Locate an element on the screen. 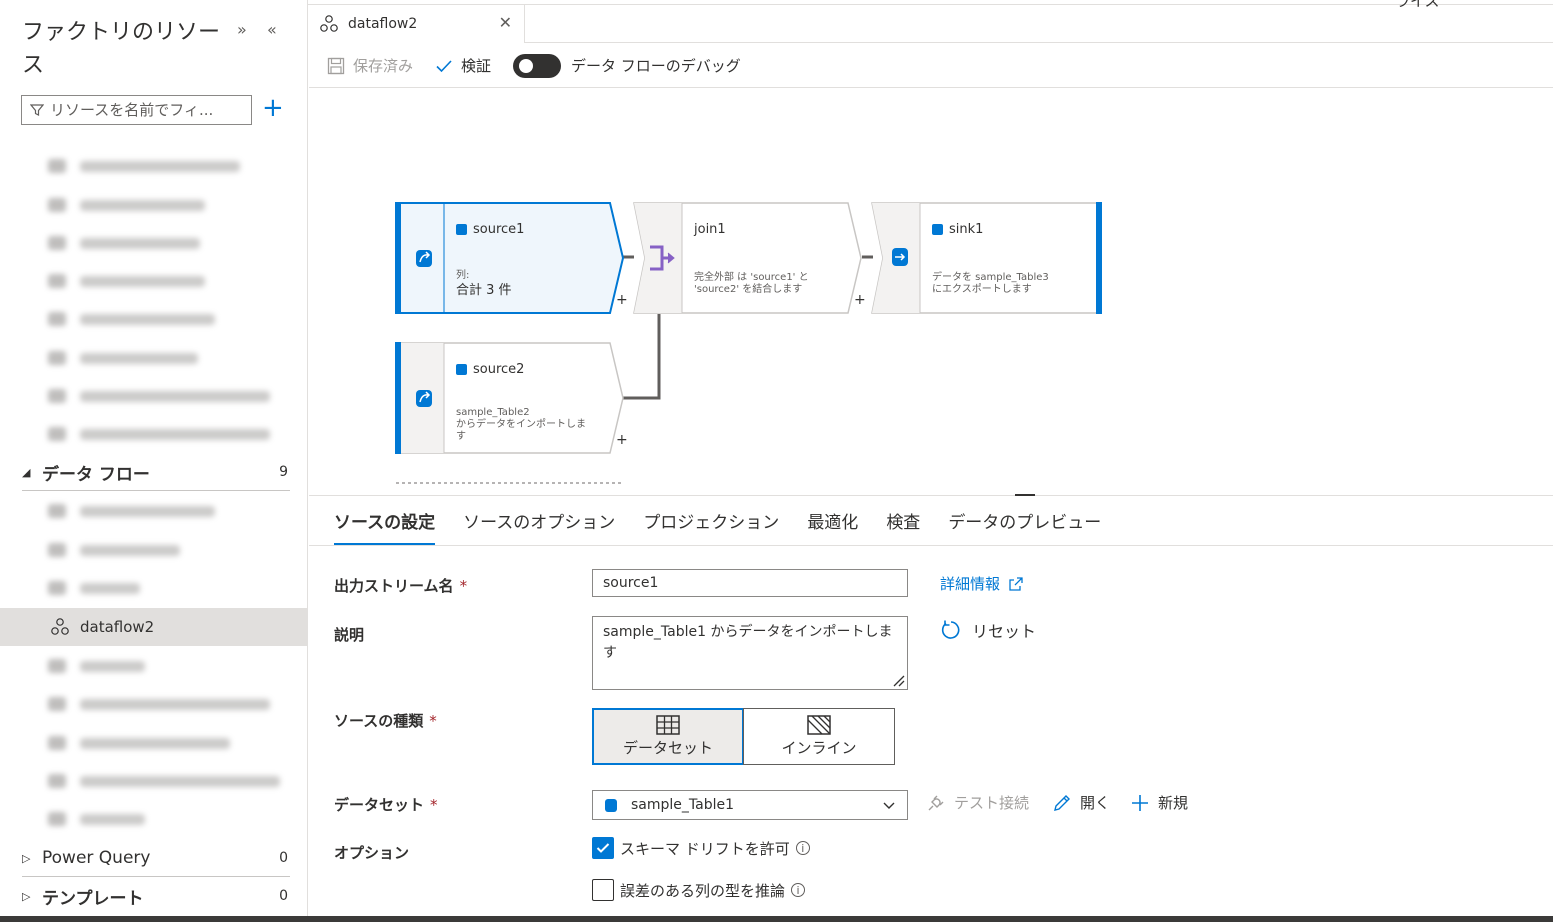  checkbox-unchecked is located at coordinates (603, 890).